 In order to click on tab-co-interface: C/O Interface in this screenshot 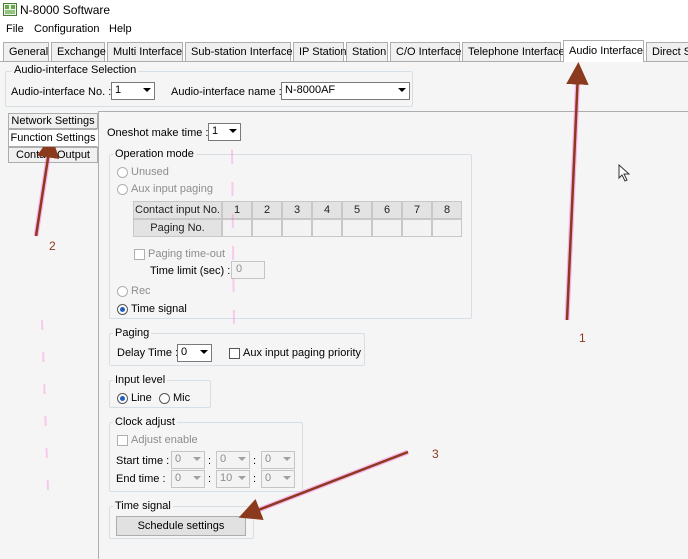, I will do `click(425, 51)`.